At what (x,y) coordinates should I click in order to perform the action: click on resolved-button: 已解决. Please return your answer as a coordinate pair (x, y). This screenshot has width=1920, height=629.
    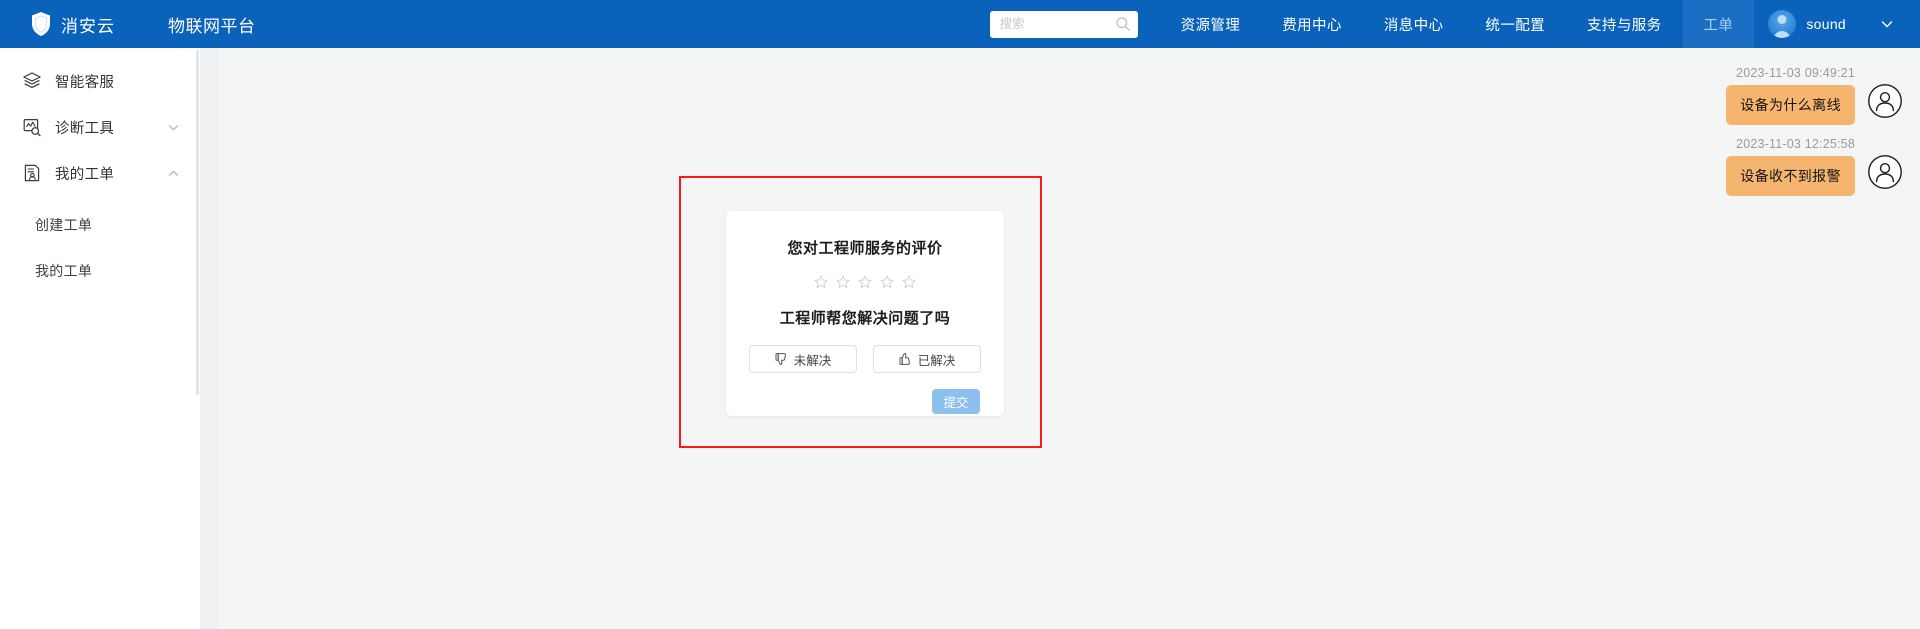
    Looking at the image, I should click on (927, 359).